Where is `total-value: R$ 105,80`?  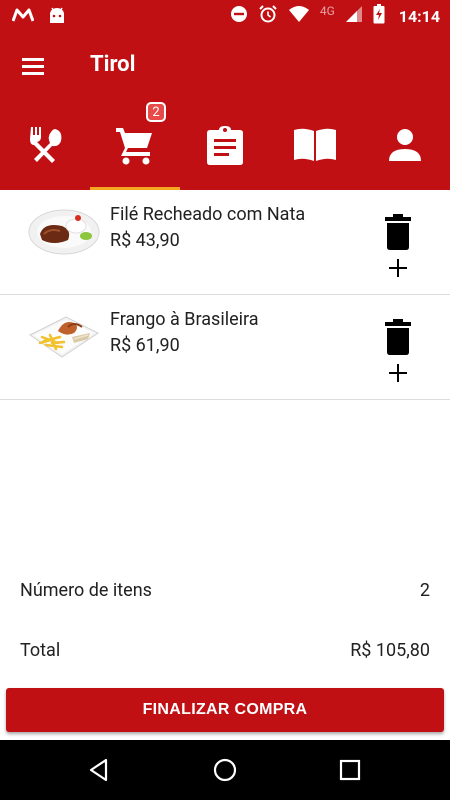
total-value: R$ 105,80 is located at coordinates (390, 650).